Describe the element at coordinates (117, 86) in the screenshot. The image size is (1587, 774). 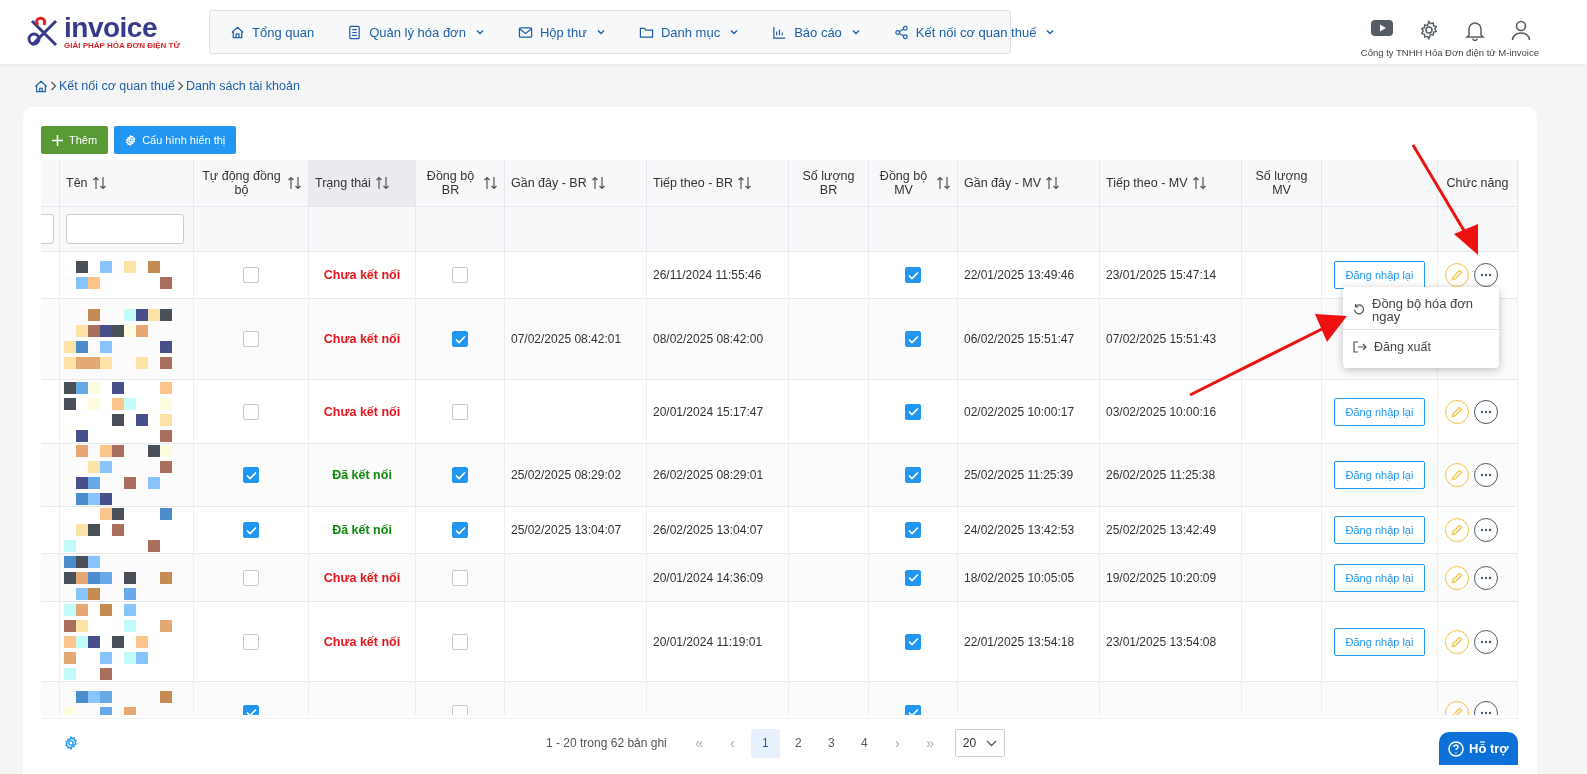
I see `breadcrumb-link: Kết nối cơ quan thuế` at that location.